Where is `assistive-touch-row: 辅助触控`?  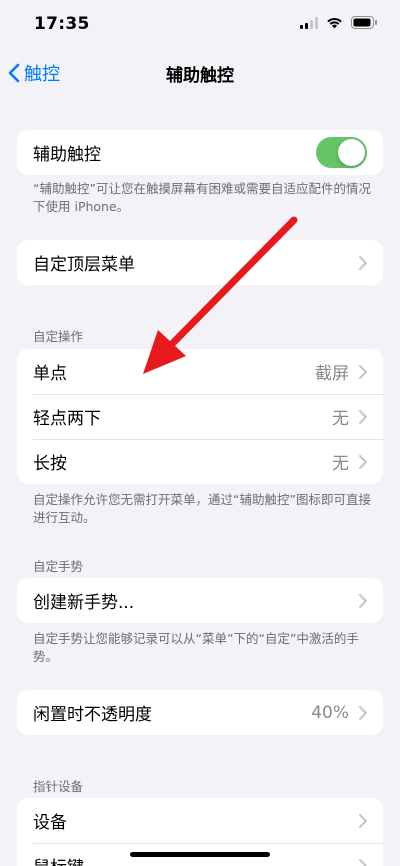
assistive-touch-row: 辅助触控 is located at coordinates (200, 152).